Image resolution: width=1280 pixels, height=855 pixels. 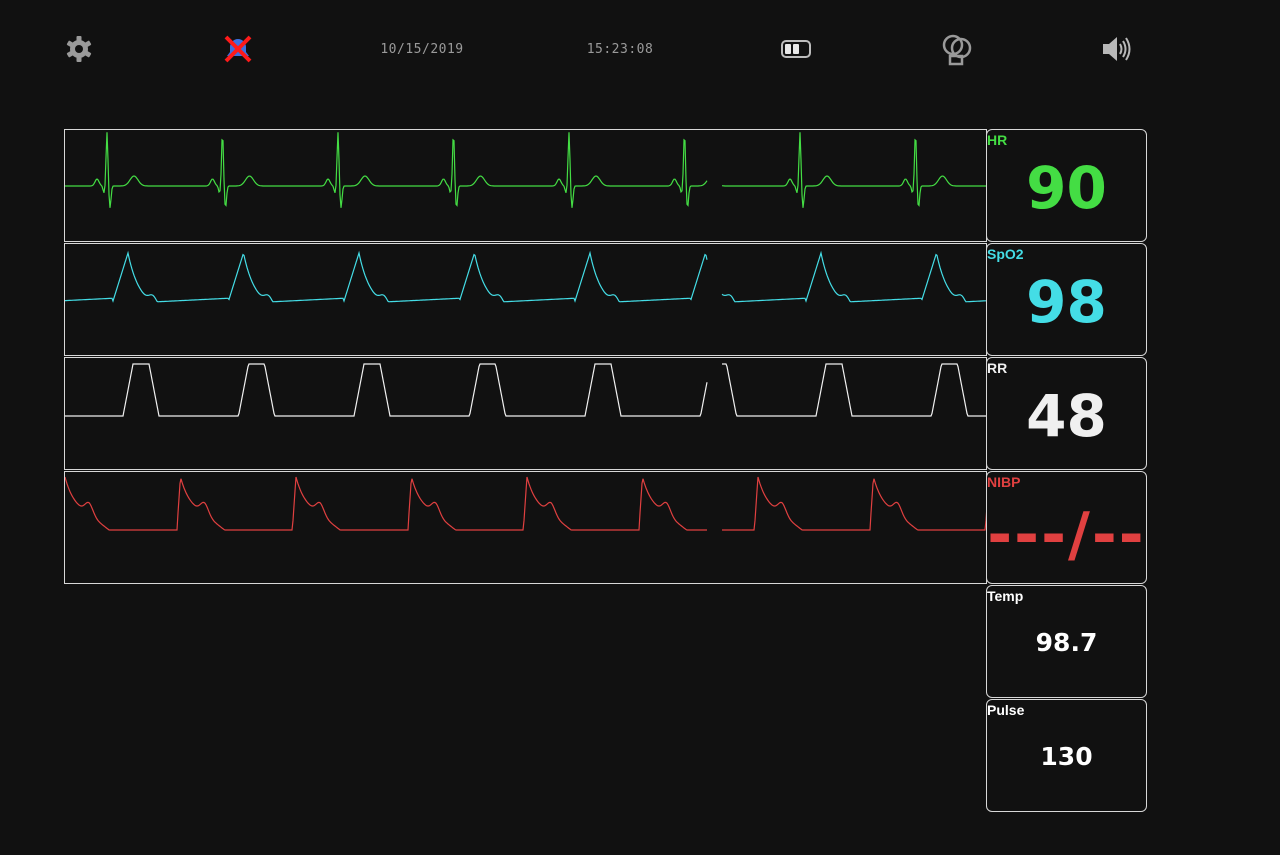 I want to click on display-button, so click(x=957, y=49).